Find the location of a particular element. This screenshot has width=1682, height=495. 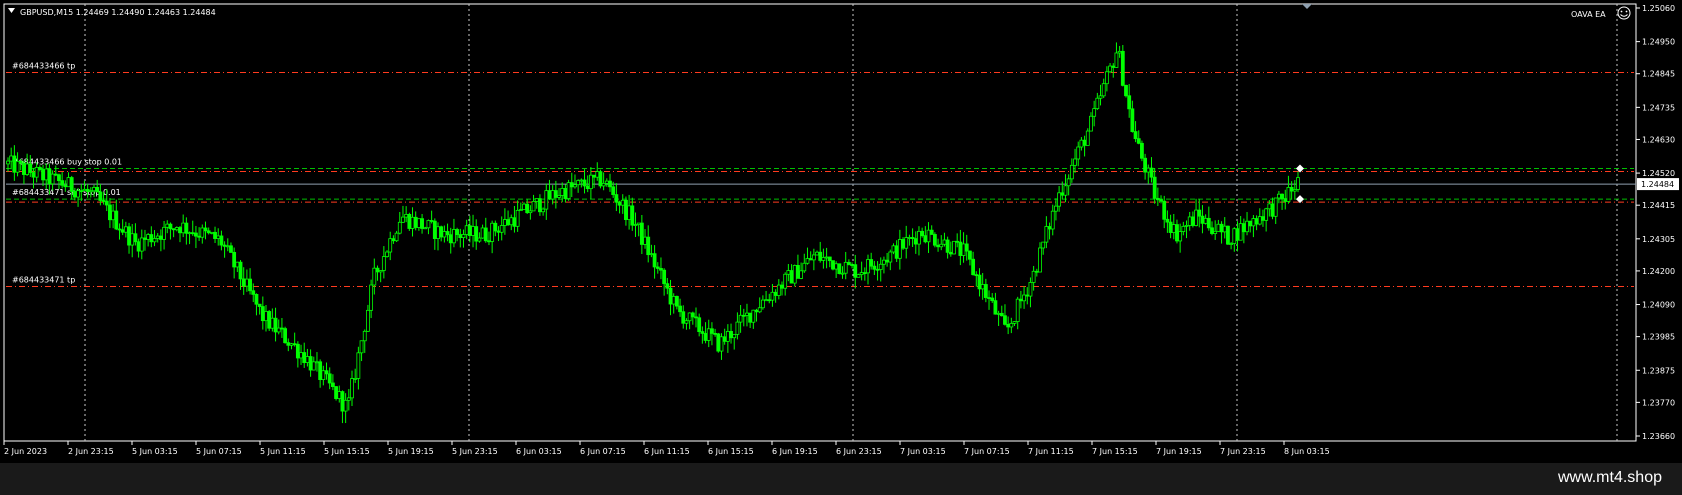

chart-shift-marker is located at coordinates (1307, 6).